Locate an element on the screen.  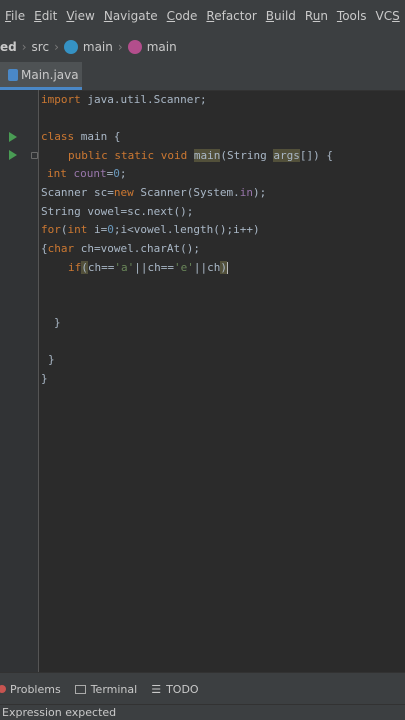
breadcrumb-package: main is located at coordinates (98, 47).